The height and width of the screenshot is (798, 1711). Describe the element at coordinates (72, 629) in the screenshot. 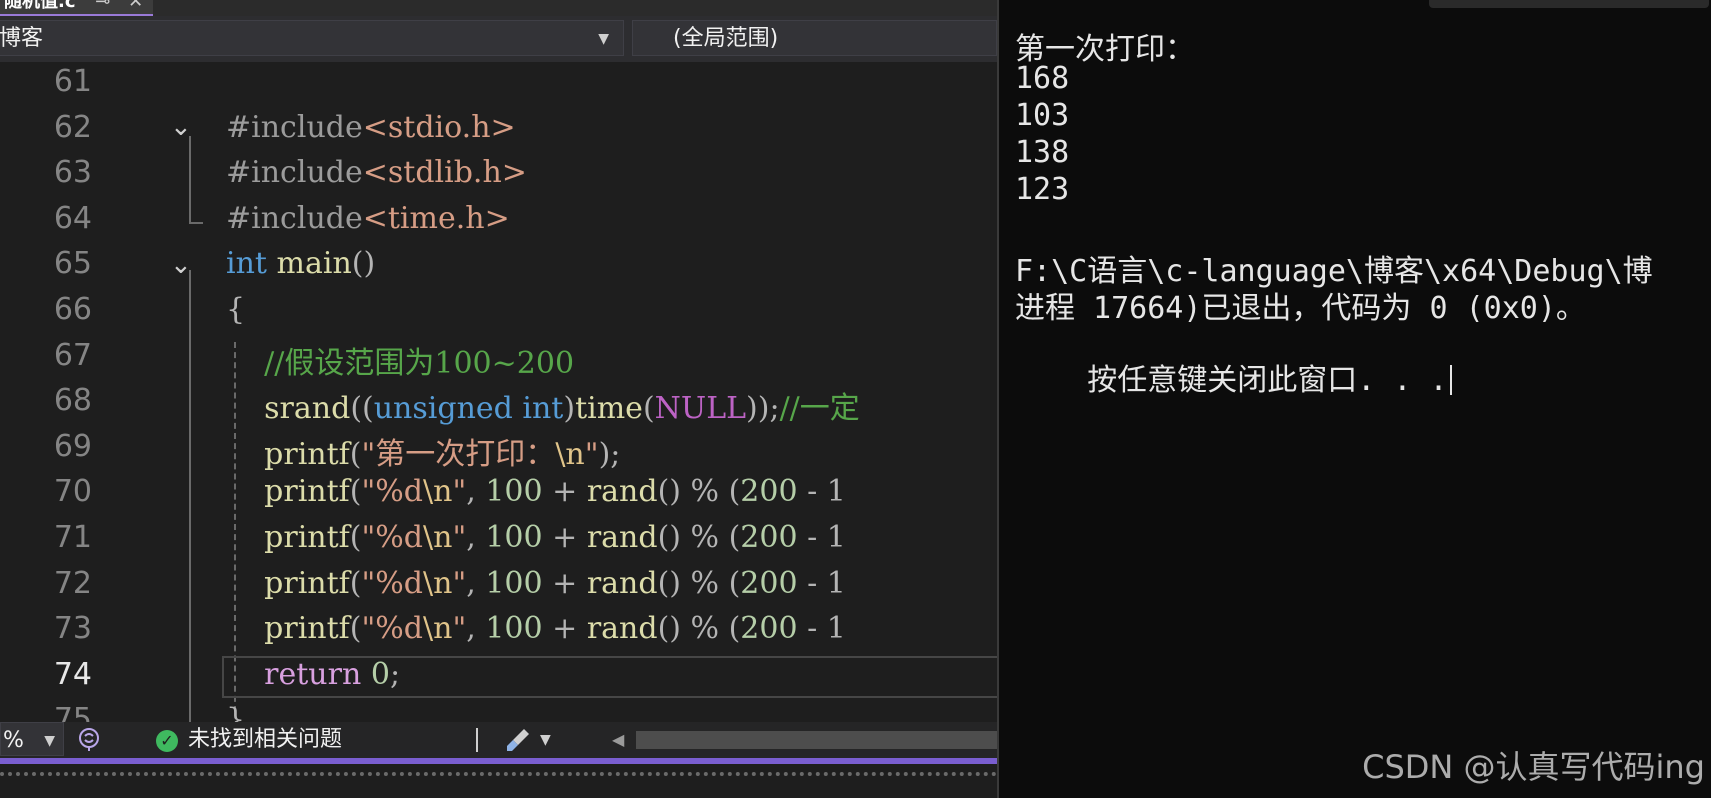

I see `line-number: 73` at that location.